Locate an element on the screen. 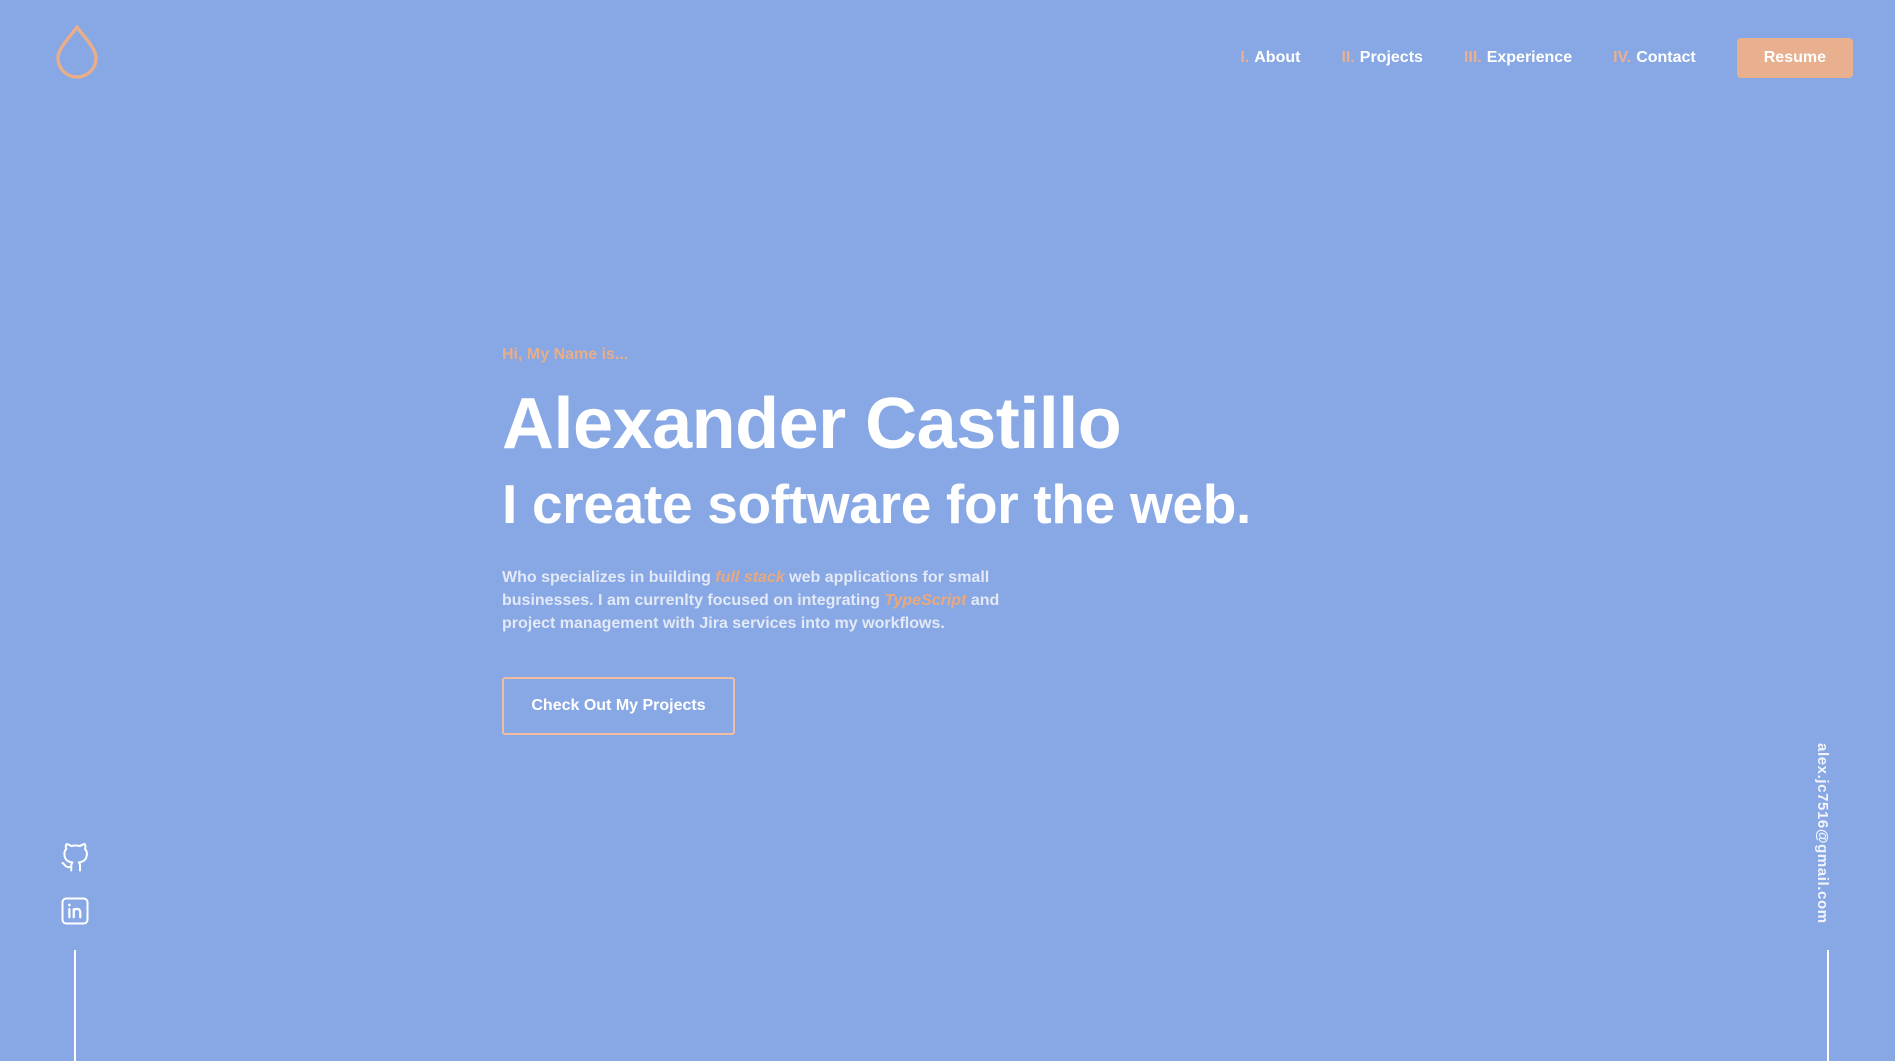 Image resolution: width=1895 pixels, height=1061 pixels. hero-tagline: I create software for the web. is located at coordinates (876, 504).